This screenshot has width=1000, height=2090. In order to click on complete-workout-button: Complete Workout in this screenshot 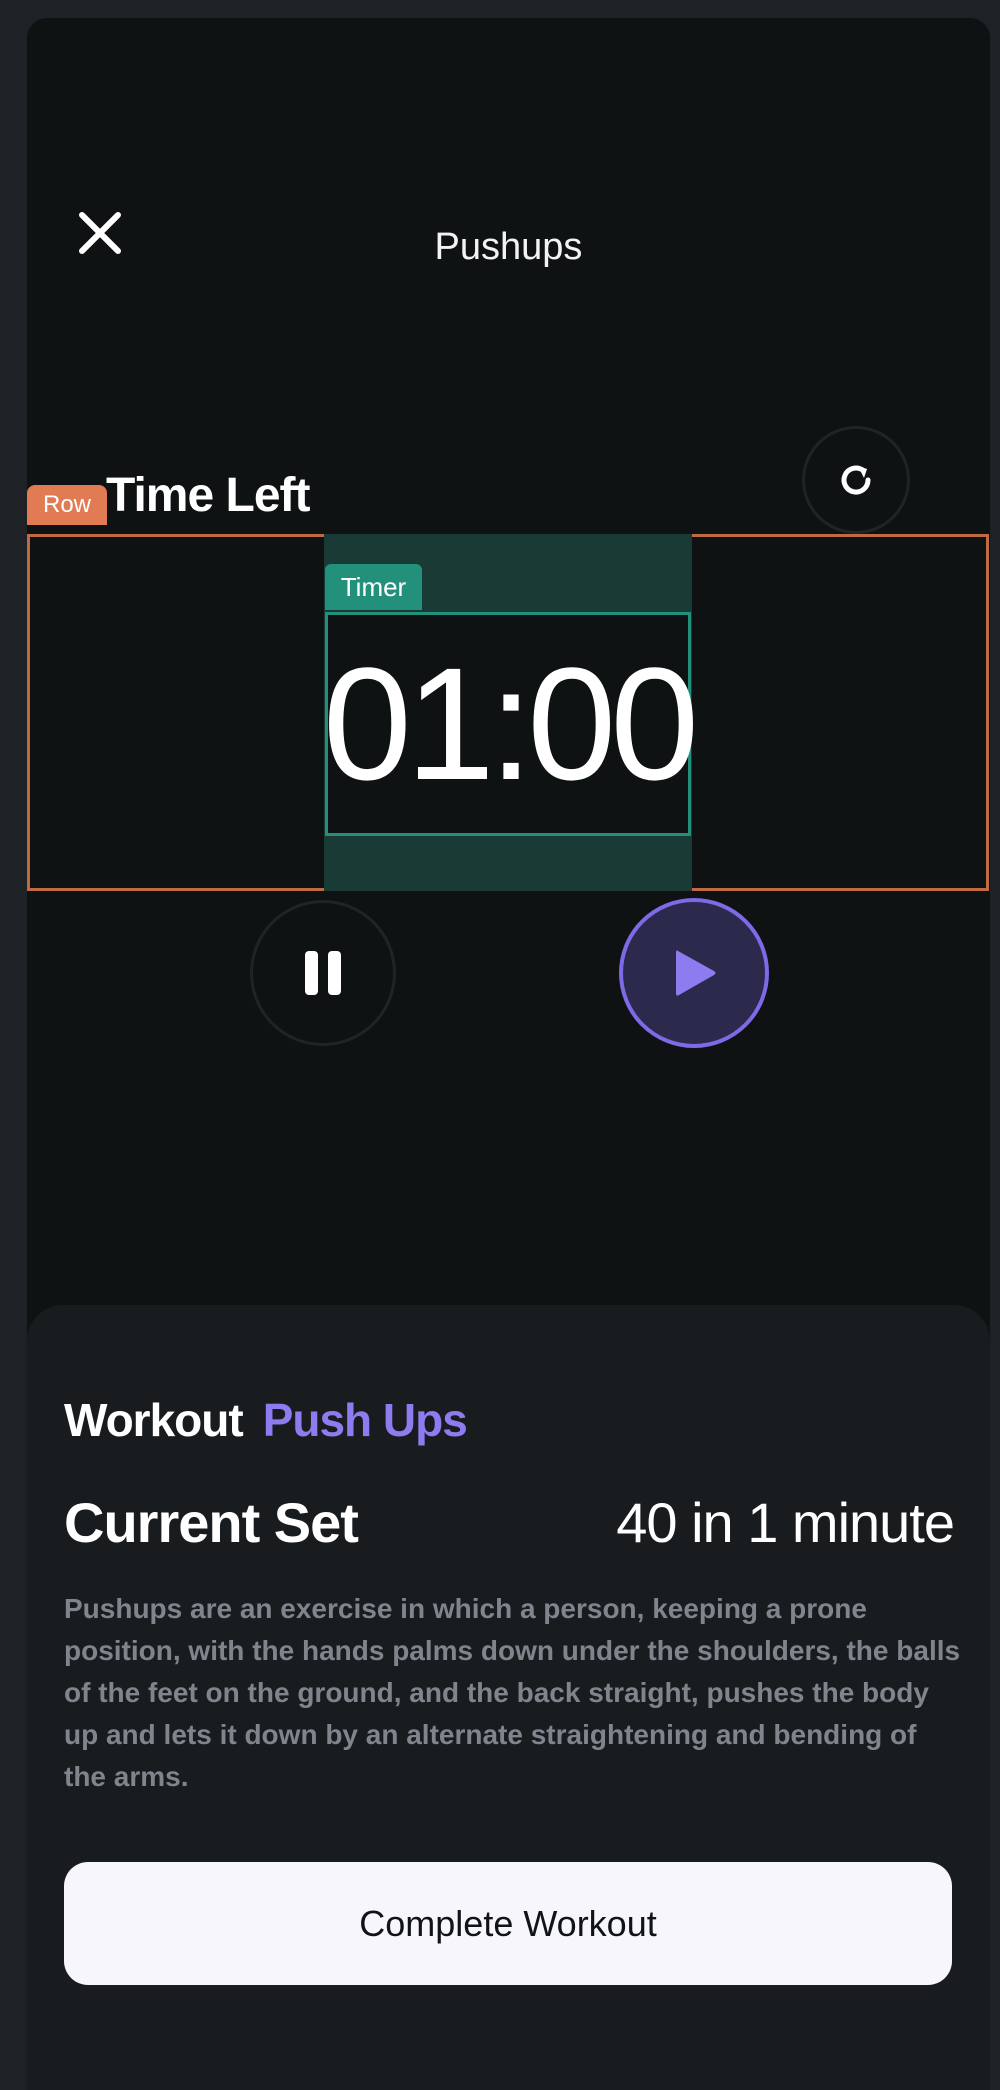, I will do `click(508, 1923)`.